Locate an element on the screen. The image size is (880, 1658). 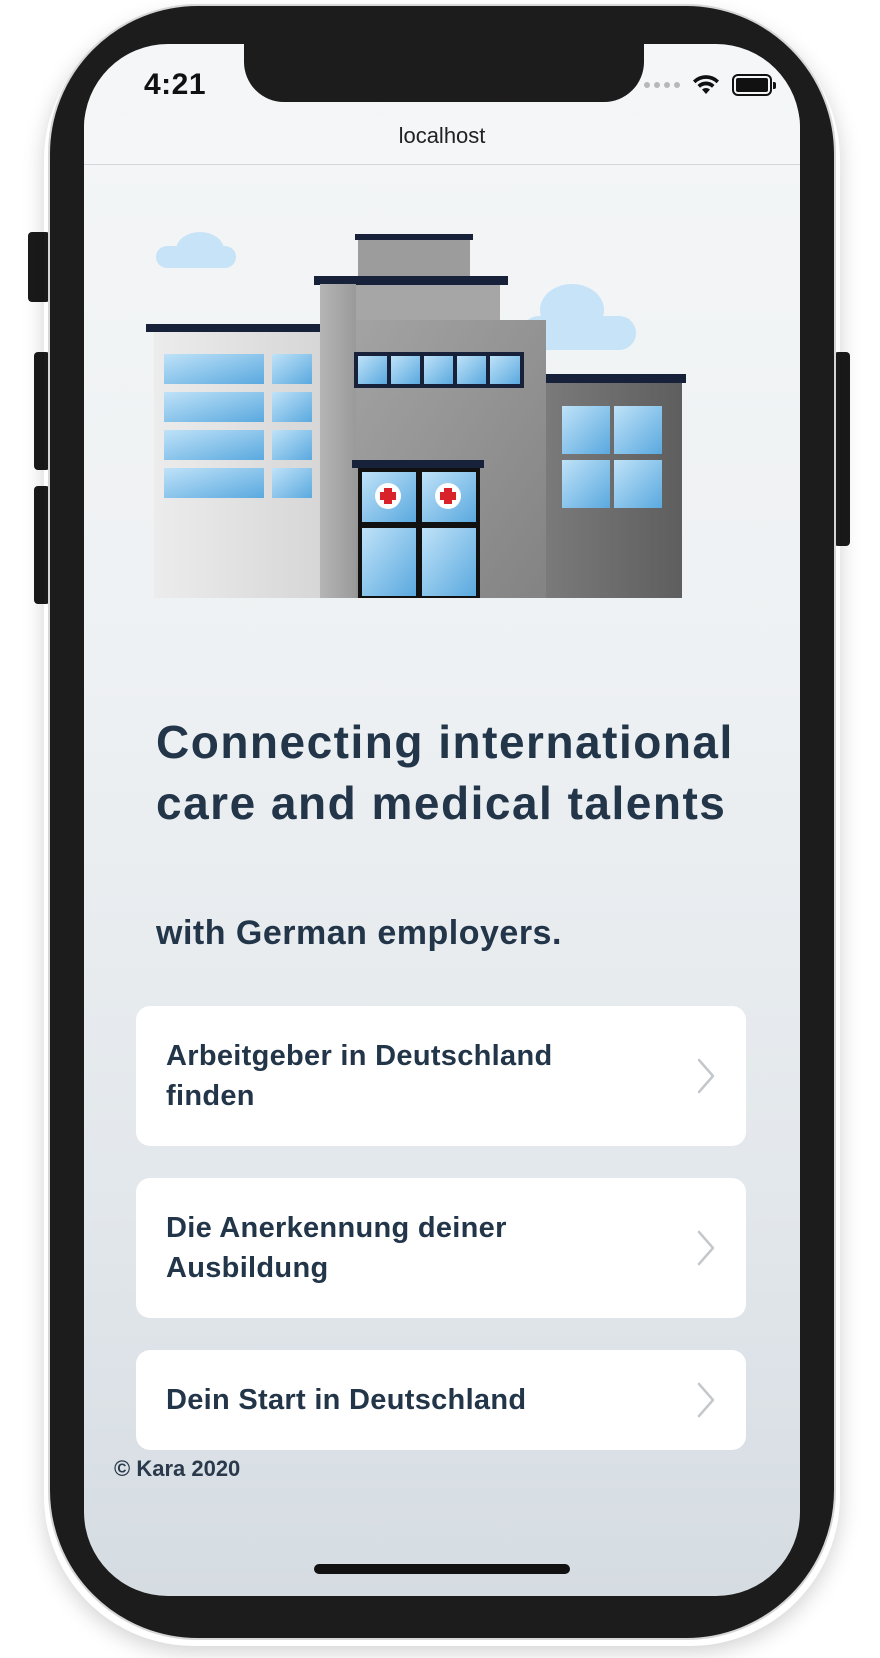
nav-card-label: Dein Start in Deutschland is located at coordinates (346, 1400).